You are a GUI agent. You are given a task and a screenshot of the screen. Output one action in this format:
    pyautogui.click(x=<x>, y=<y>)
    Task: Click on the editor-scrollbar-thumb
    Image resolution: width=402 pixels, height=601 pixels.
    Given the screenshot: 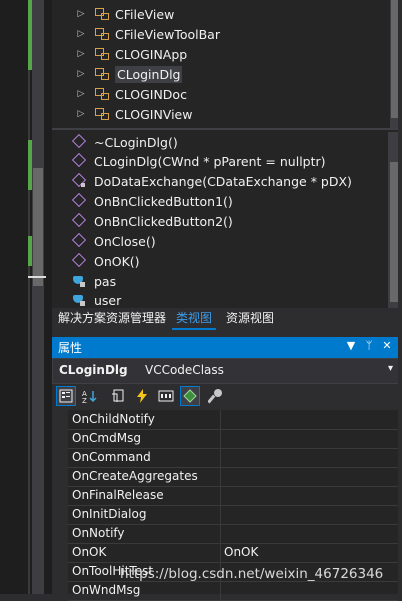 What is the action you would take?
    pyautogui.click(x=38, y=227)
    